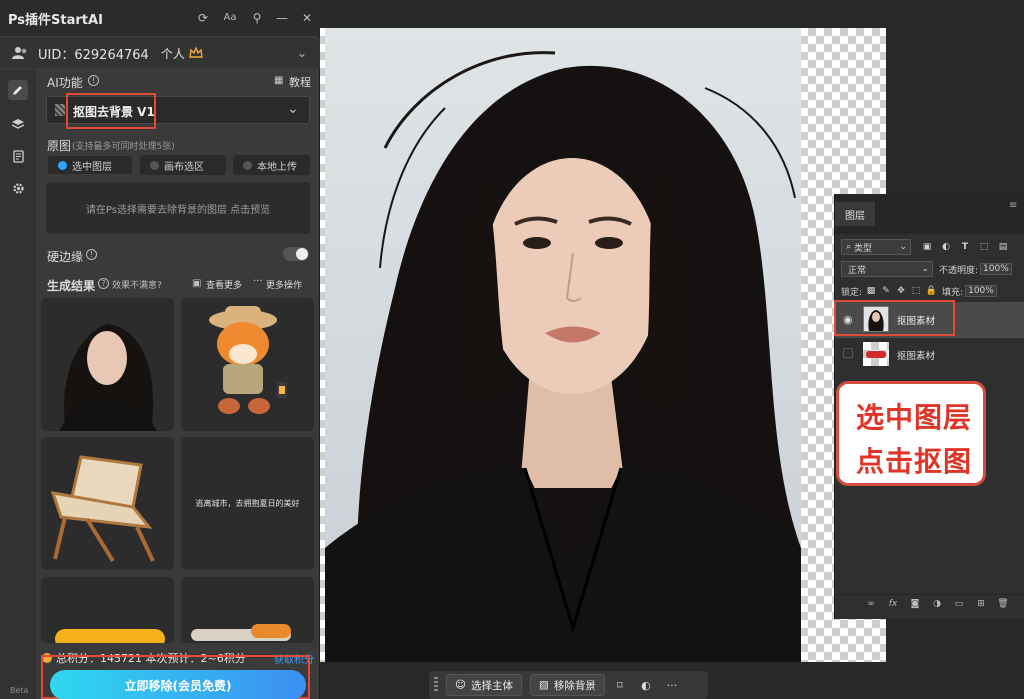  I want to click on panel-menu-icon: ≡, so click(1013, 205).